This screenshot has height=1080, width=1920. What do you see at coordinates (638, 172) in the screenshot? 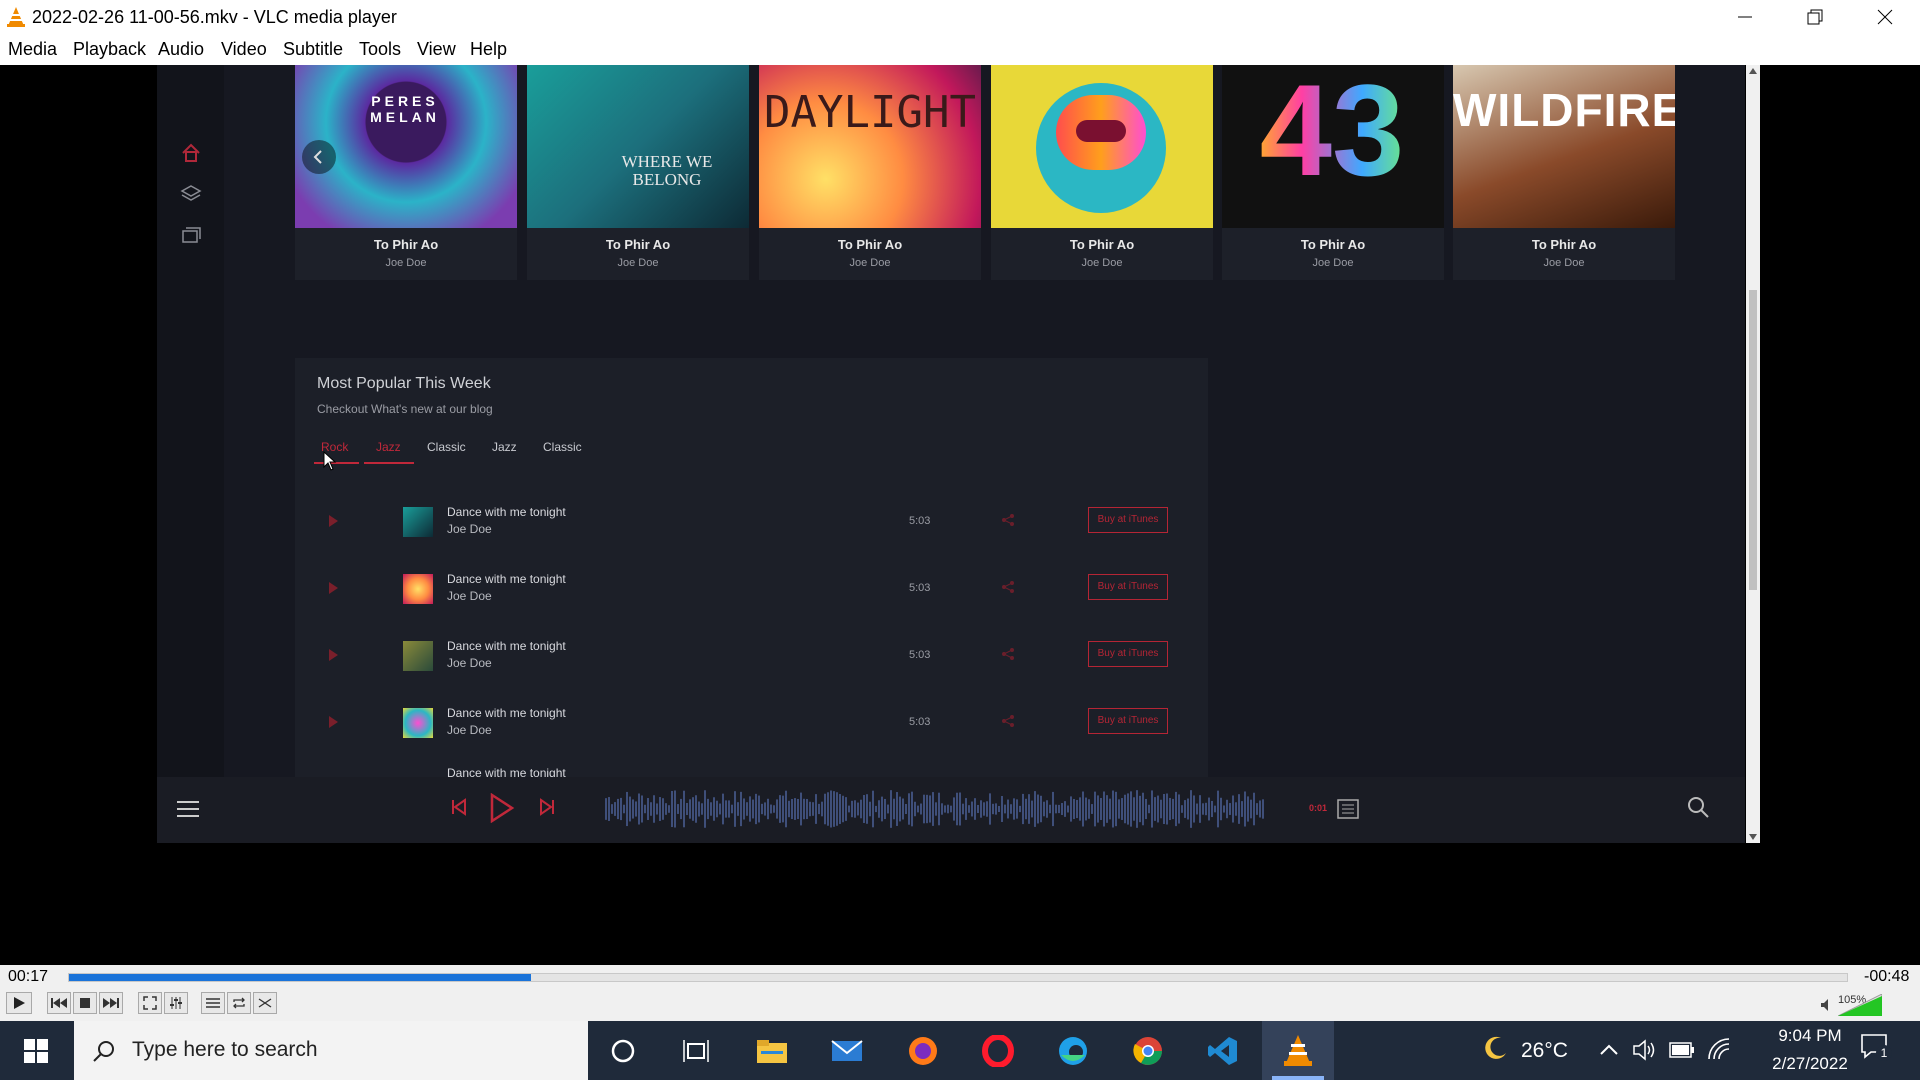
I see `album-card: WHERE WE BELONG To Phir Ao Joe Doe` at bounding box center [638, 172].